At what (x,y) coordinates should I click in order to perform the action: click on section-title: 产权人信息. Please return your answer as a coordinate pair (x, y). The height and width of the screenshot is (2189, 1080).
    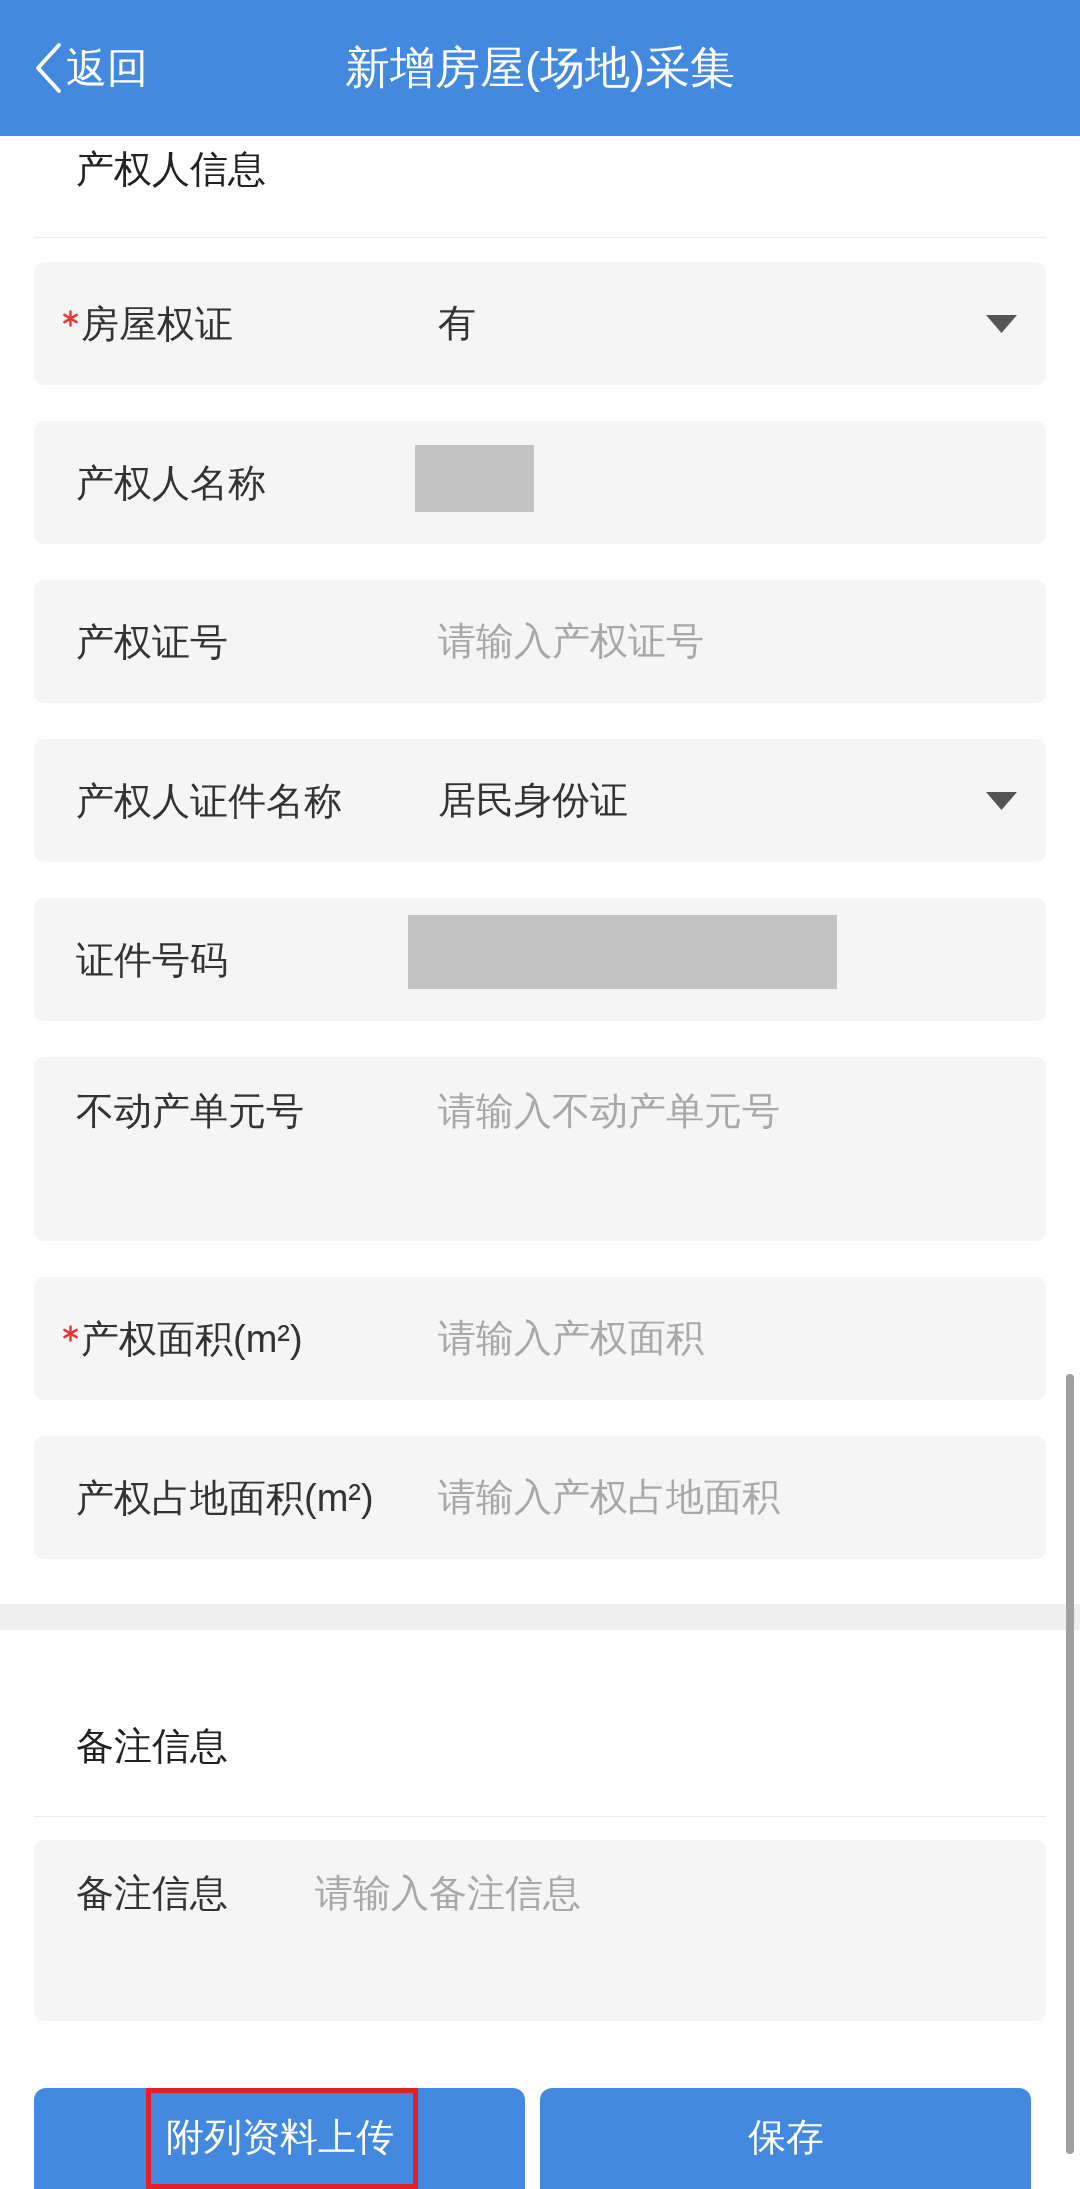
    Looking at the image, I should click on (171, 169).